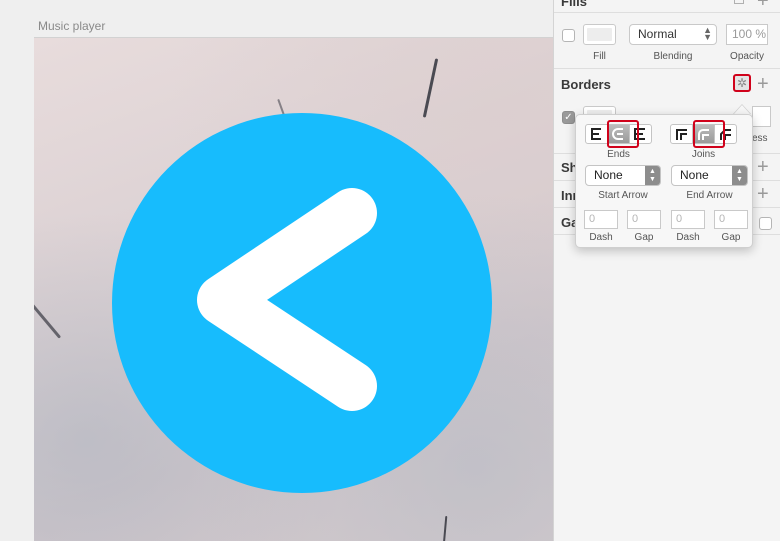  I want to click on blending-label: Blending, so click(673, 56).